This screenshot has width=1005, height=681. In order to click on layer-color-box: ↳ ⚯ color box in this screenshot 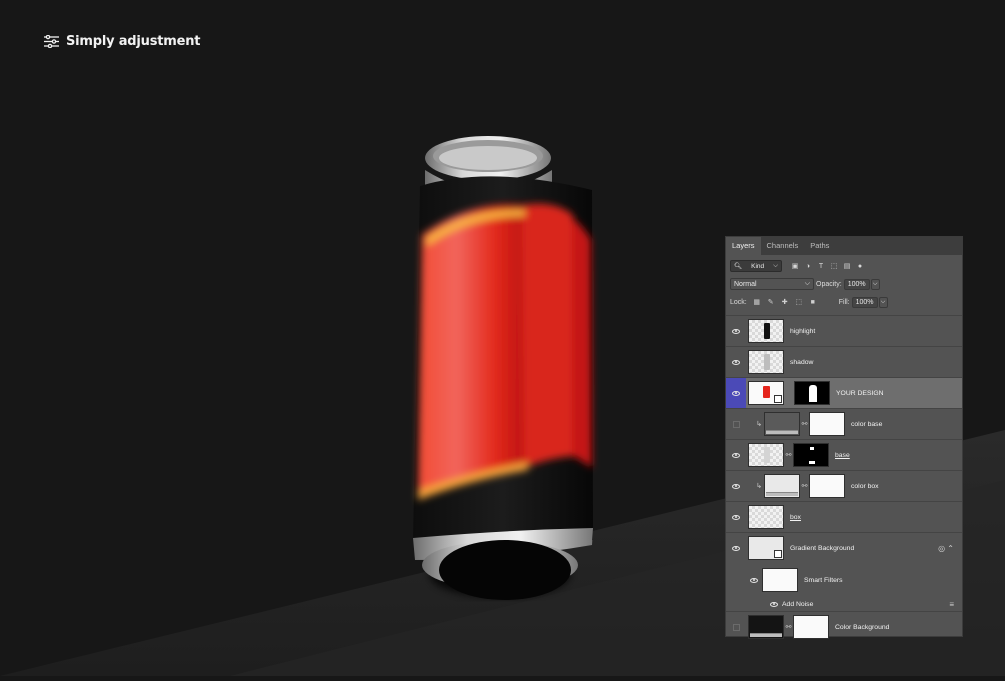, I will do `click(844, 485)`.